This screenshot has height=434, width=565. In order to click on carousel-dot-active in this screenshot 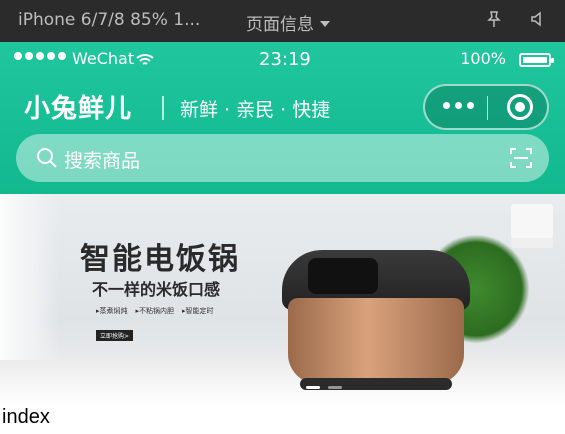, I will do `click(313, 387)`.